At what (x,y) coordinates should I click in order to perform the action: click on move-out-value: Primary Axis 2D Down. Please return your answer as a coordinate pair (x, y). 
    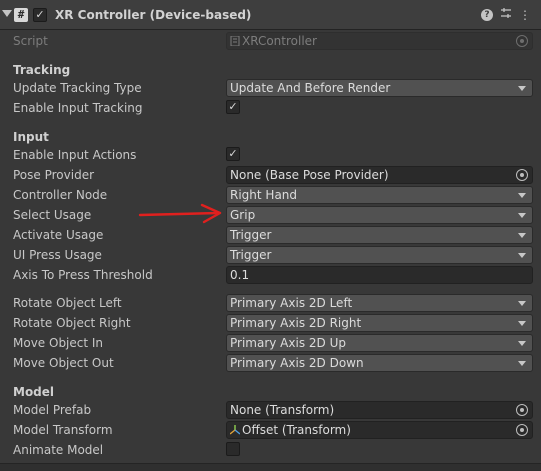
    Looking at the image, I should click on (297, 363).